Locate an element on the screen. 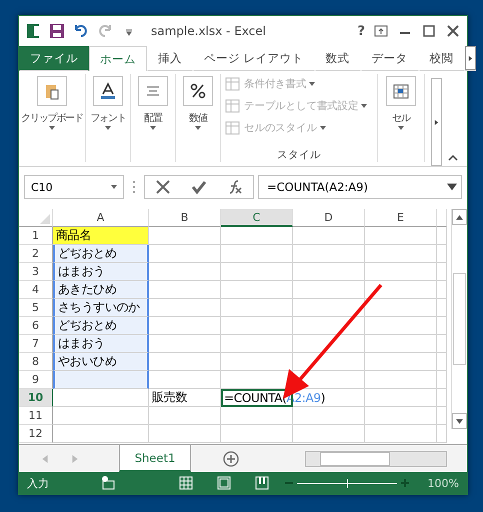 This screenshot has width=483, height=512. ribbon-tab: ページ レイアウト is located at coordinates (254, 58).